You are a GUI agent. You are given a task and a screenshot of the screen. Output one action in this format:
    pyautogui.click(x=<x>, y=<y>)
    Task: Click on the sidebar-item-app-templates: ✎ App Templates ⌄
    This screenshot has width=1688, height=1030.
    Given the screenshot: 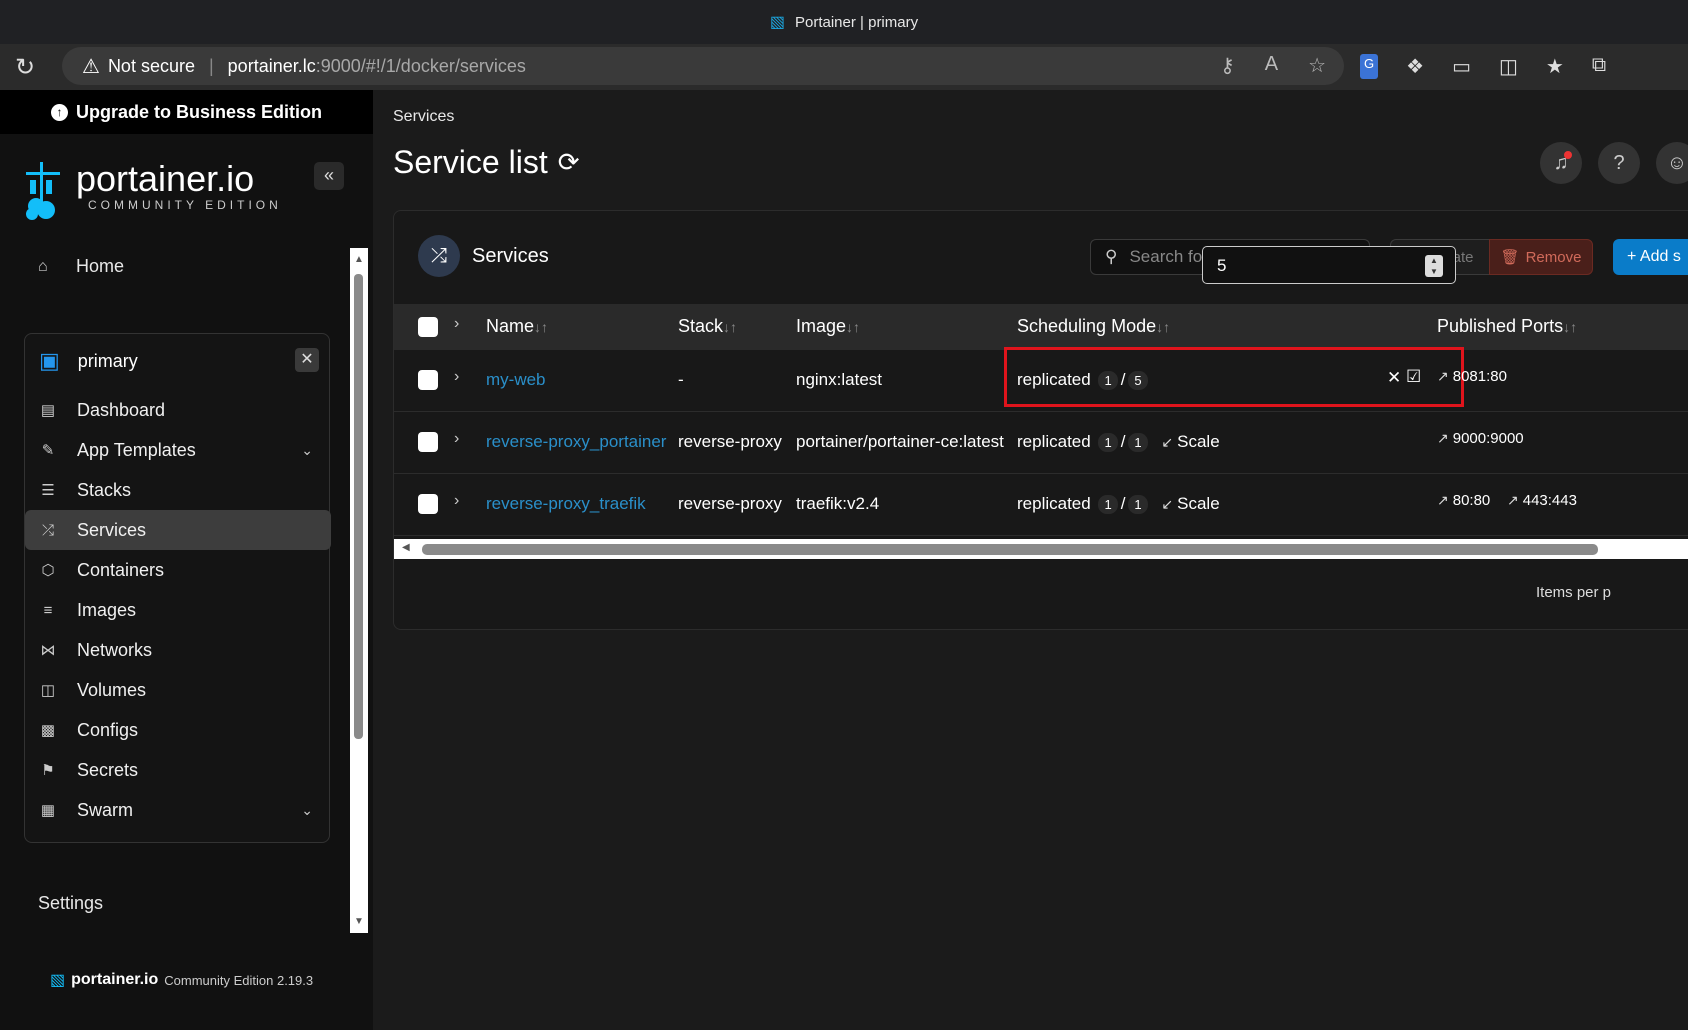 What is the action you would take?
    pyautogui.click(x=178, y=450)
    